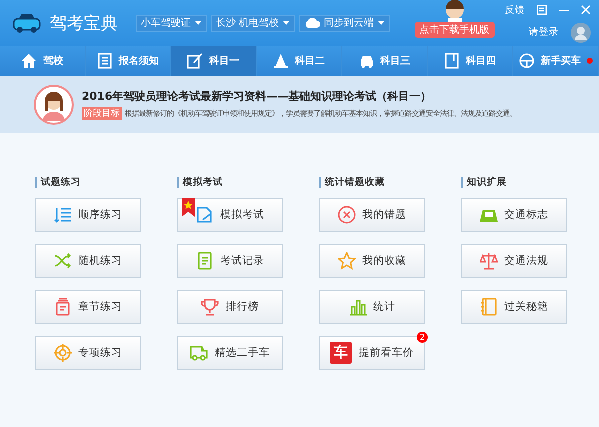  I want to click on feature-button: 交通法规, so click(514, 261).